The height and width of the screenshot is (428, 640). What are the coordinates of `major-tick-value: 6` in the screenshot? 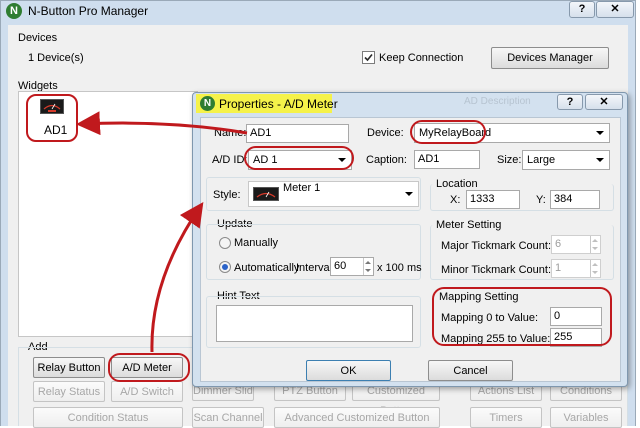 It's located at (558, 244).